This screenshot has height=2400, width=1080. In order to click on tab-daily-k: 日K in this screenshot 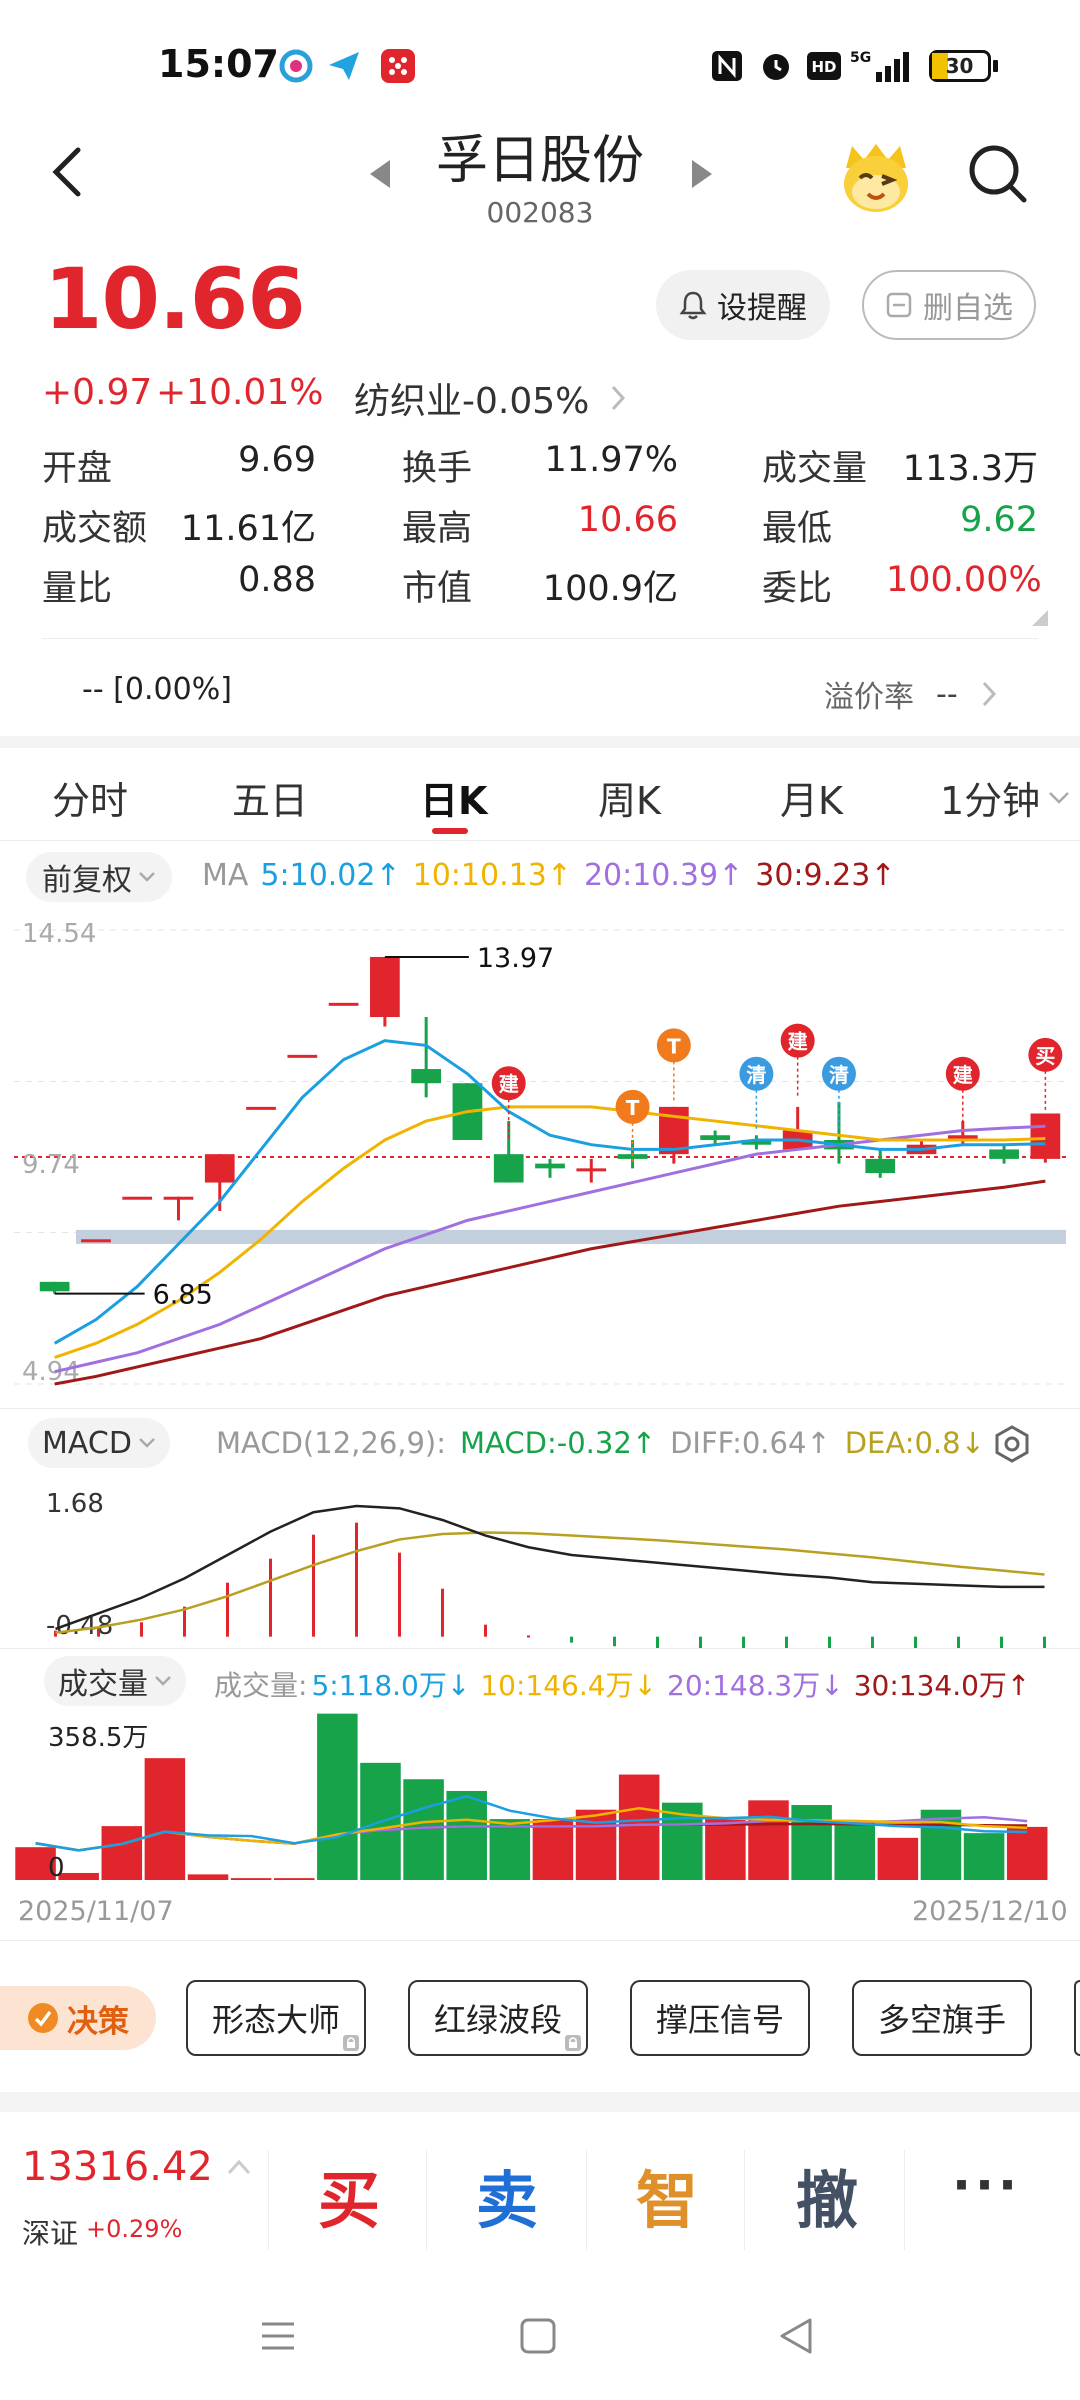, I will do `click(453, 797)`.